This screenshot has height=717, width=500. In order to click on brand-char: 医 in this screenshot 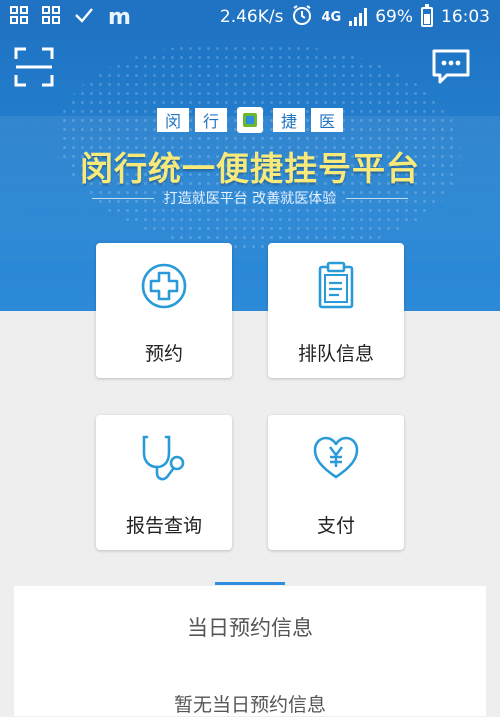, I will do `click(327, 120)`.